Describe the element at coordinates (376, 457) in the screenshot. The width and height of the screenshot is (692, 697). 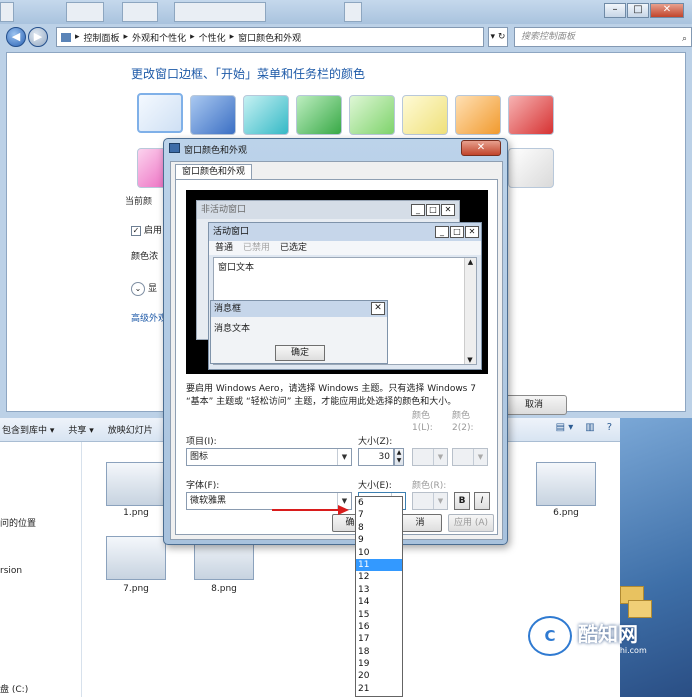
I see `size-input: 30` at that location.